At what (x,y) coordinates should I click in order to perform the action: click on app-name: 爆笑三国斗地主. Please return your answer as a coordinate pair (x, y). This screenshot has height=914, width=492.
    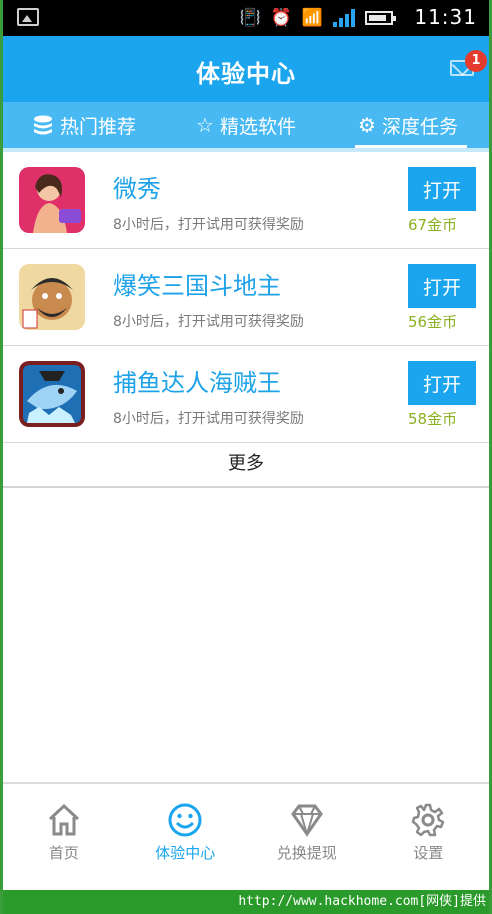
    Looking at the image, I should click on (197, 286).